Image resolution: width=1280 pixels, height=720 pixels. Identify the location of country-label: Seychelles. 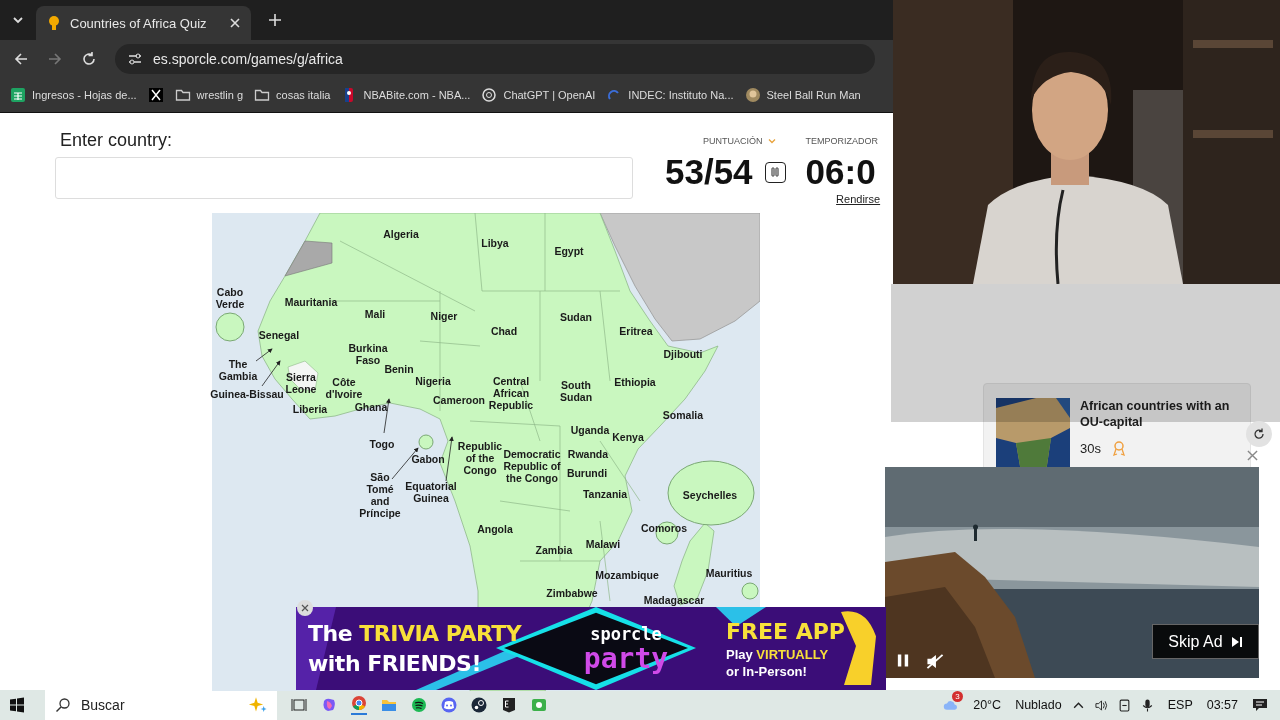
(710, 495).